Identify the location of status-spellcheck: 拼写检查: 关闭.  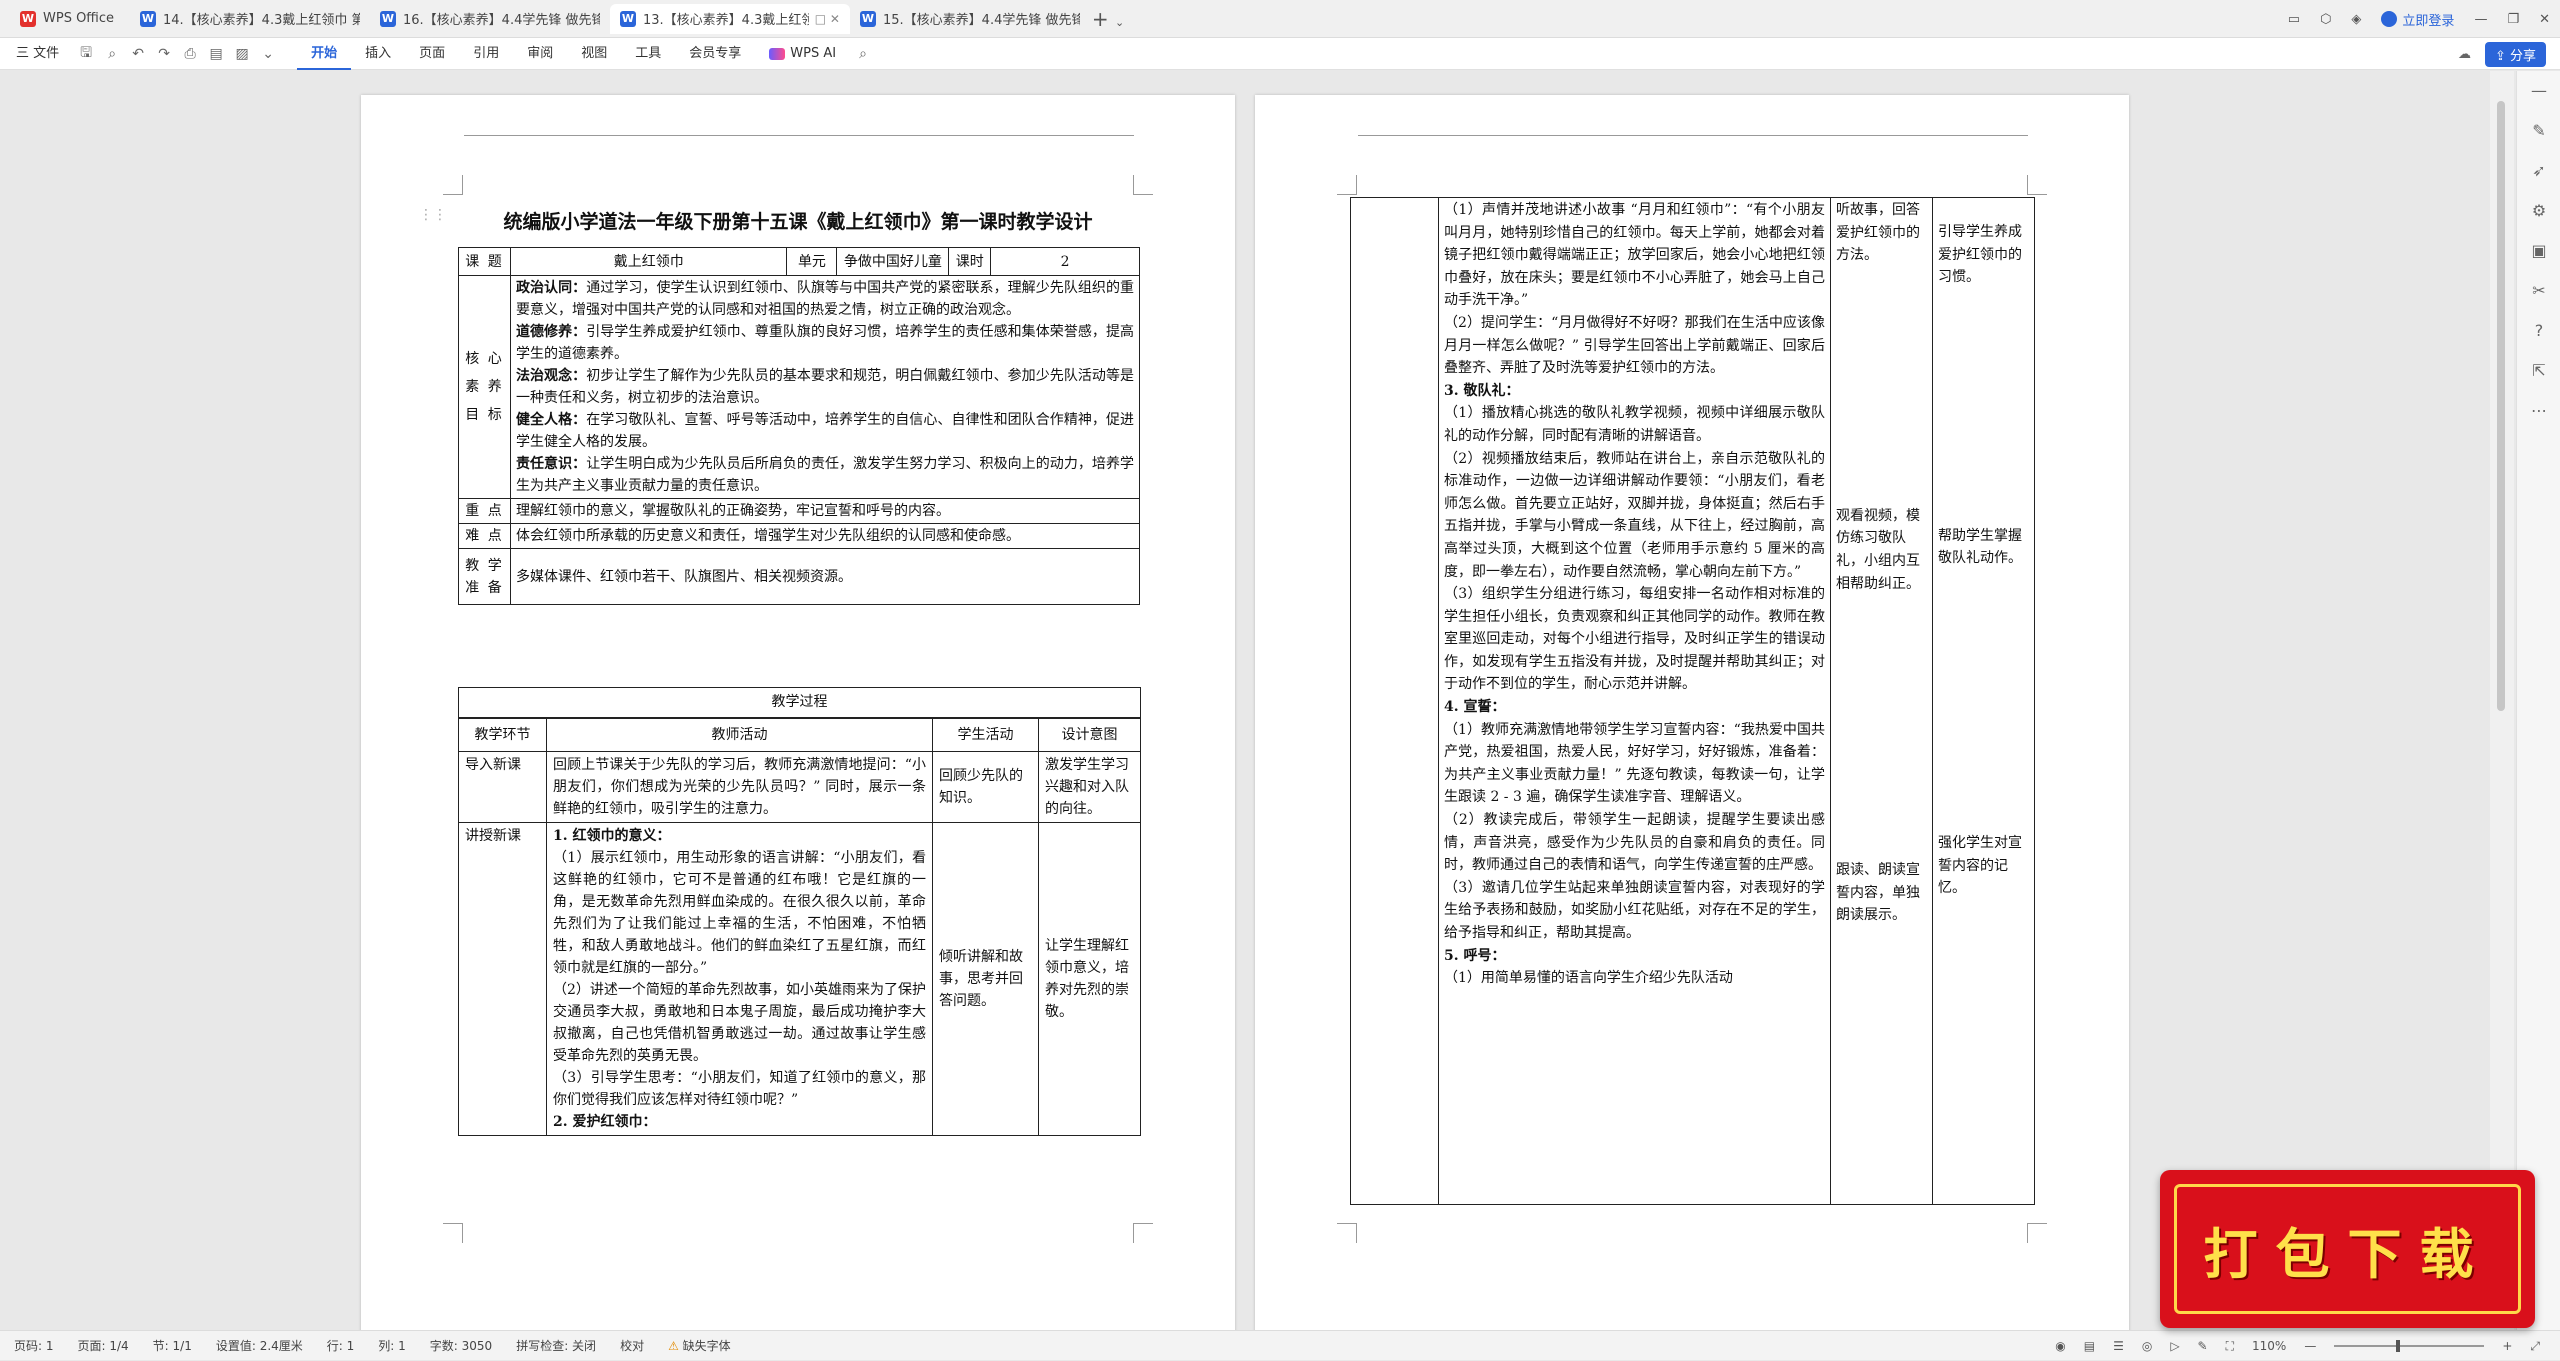
(556, 1345).